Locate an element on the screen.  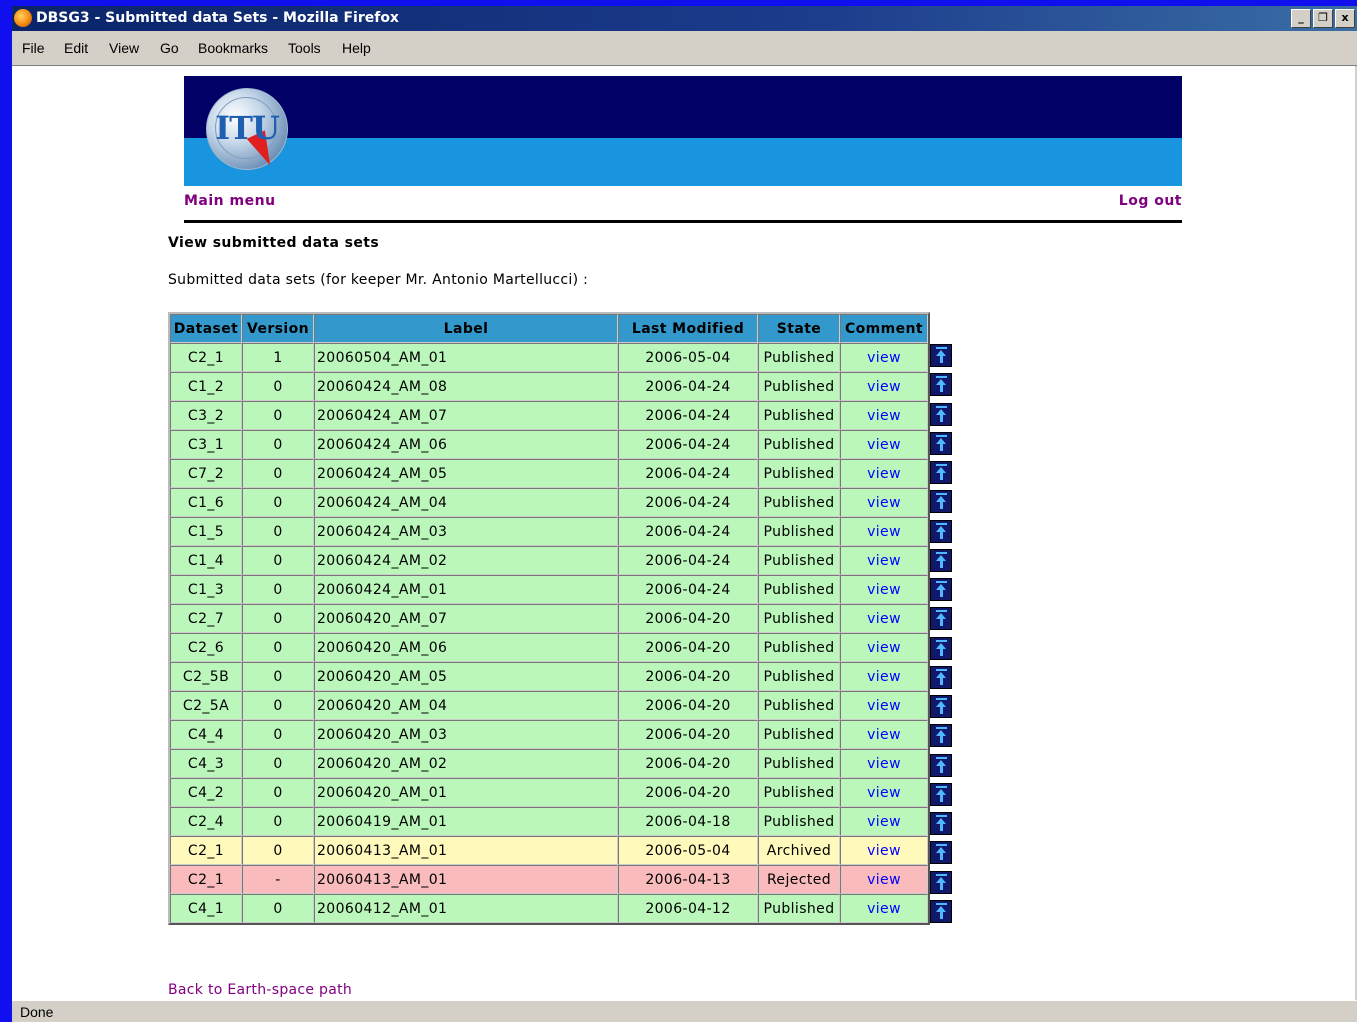
cell-label: 20060420_AM_04 is located at coordinates (466, 705).